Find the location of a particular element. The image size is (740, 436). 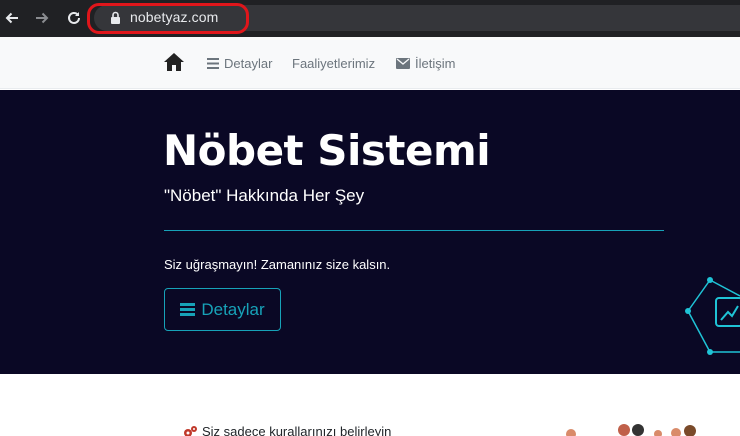

forward-button is located at coordinates (42, 18).